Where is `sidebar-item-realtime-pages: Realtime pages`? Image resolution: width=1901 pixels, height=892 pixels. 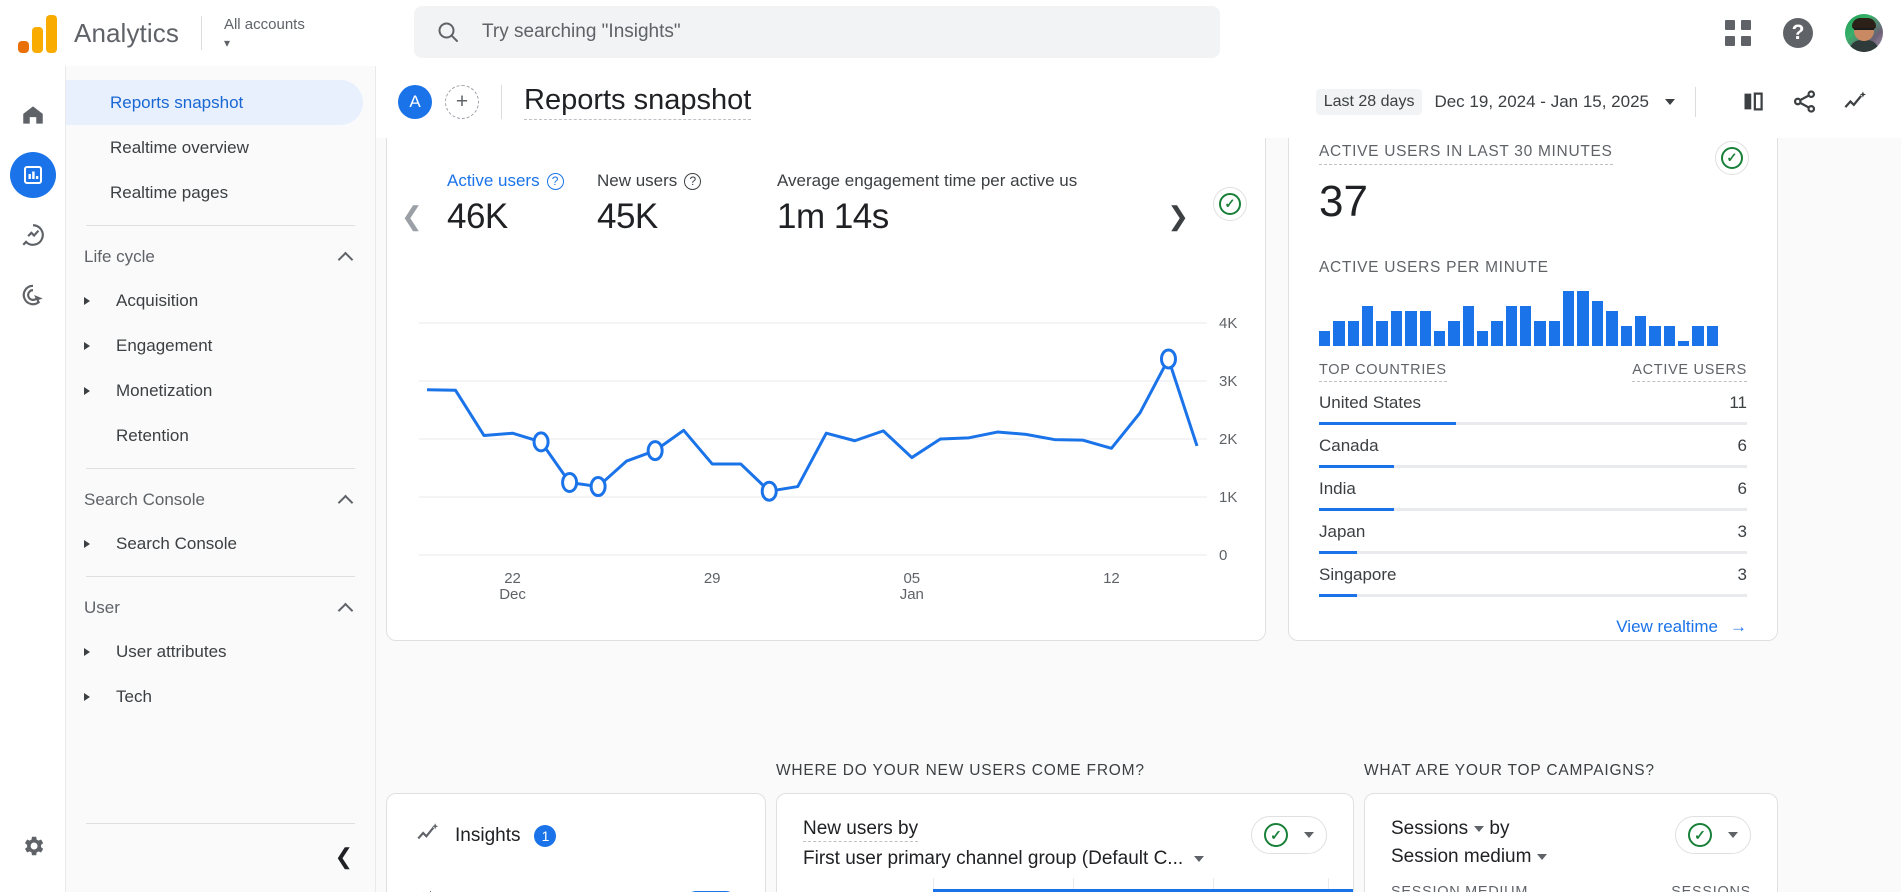 sidebar-item-realtime-pages: Realtime pages is located at coordinates (220, 192).